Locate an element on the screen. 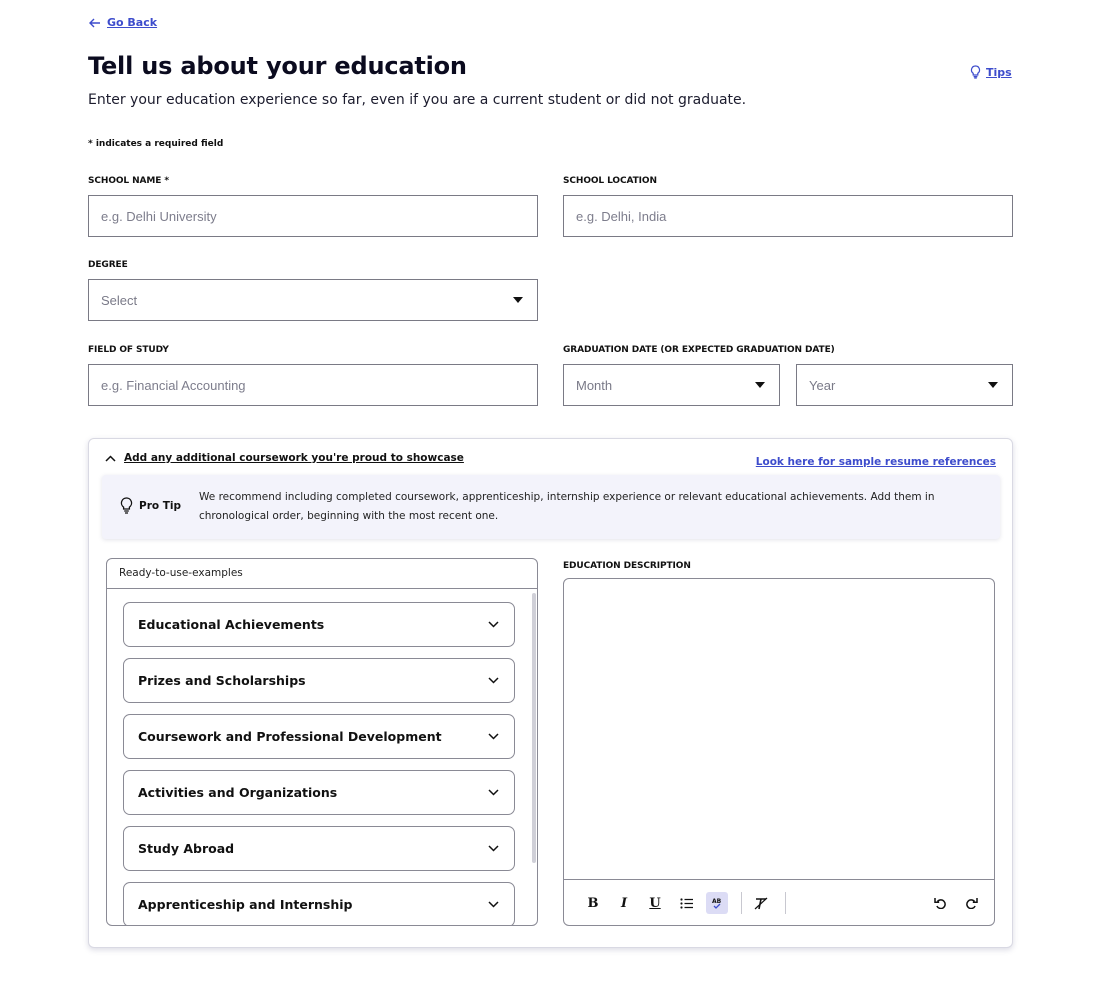 This screenshot has height=988, width=1119. page-title: Tell us about your education is located at coordinates (277, 66).